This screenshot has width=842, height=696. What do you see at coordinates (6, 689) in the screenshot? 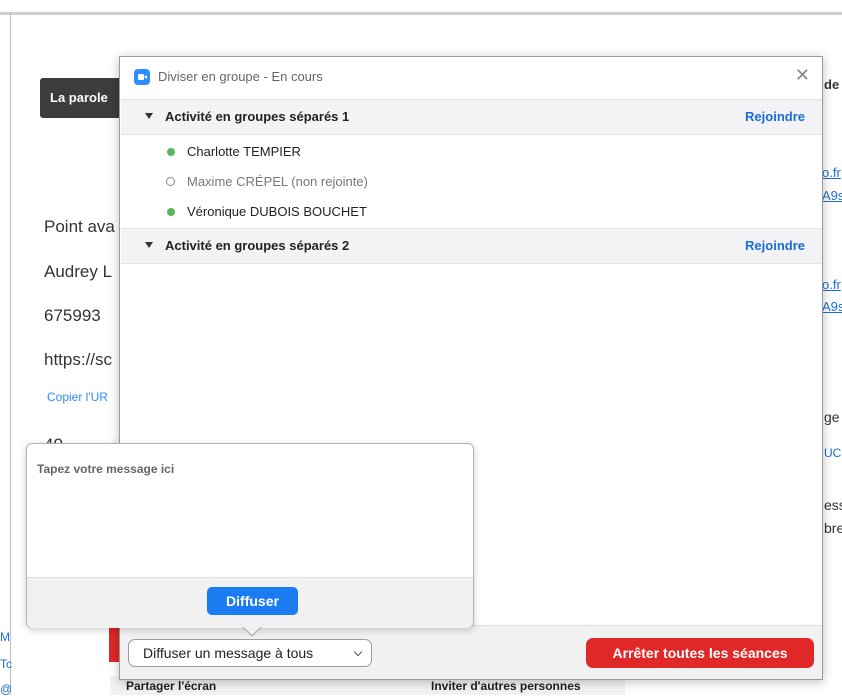
I see `bg-left-tiny-3: @` at bounding box center [6, 689].